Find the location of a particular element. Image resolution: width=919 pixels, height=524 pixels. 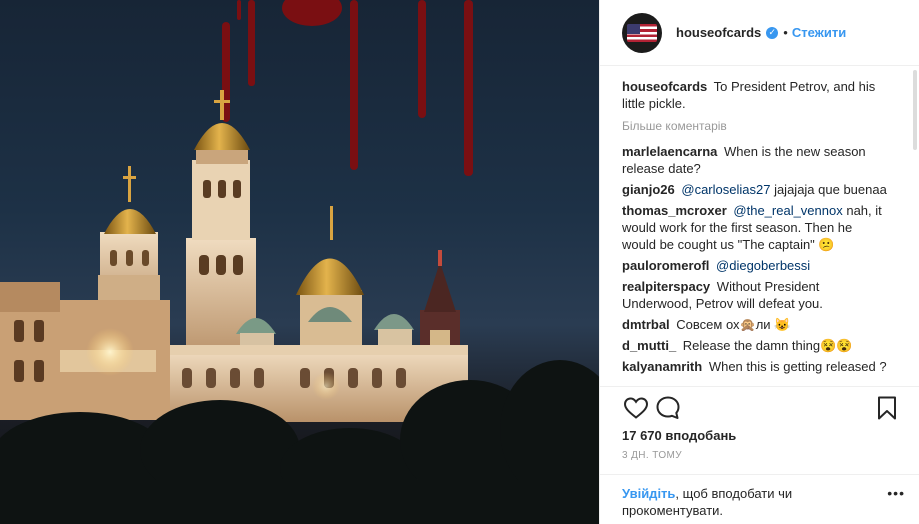

bookmark-icon is located at coordinates (887, 407).